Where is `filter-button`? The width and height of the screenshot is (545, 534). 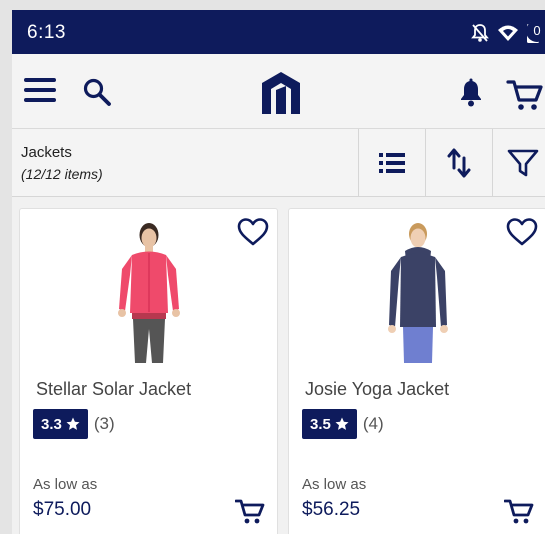
filter-button is located at coordinates (518, 162).